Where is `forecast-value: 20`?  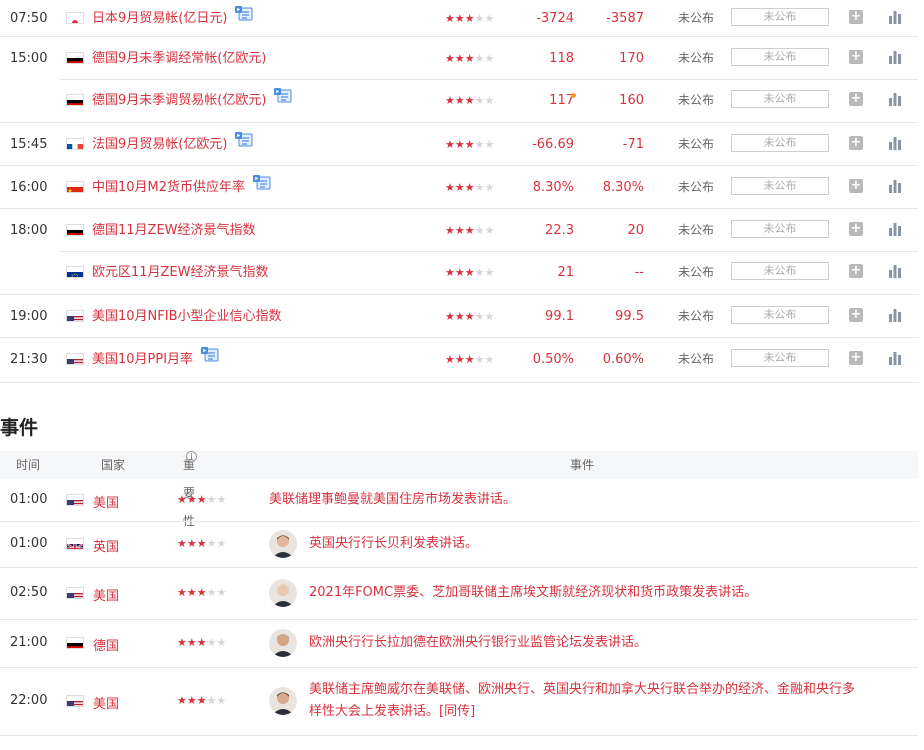 forecast-value: 20 is located at coordinates (635, 230).